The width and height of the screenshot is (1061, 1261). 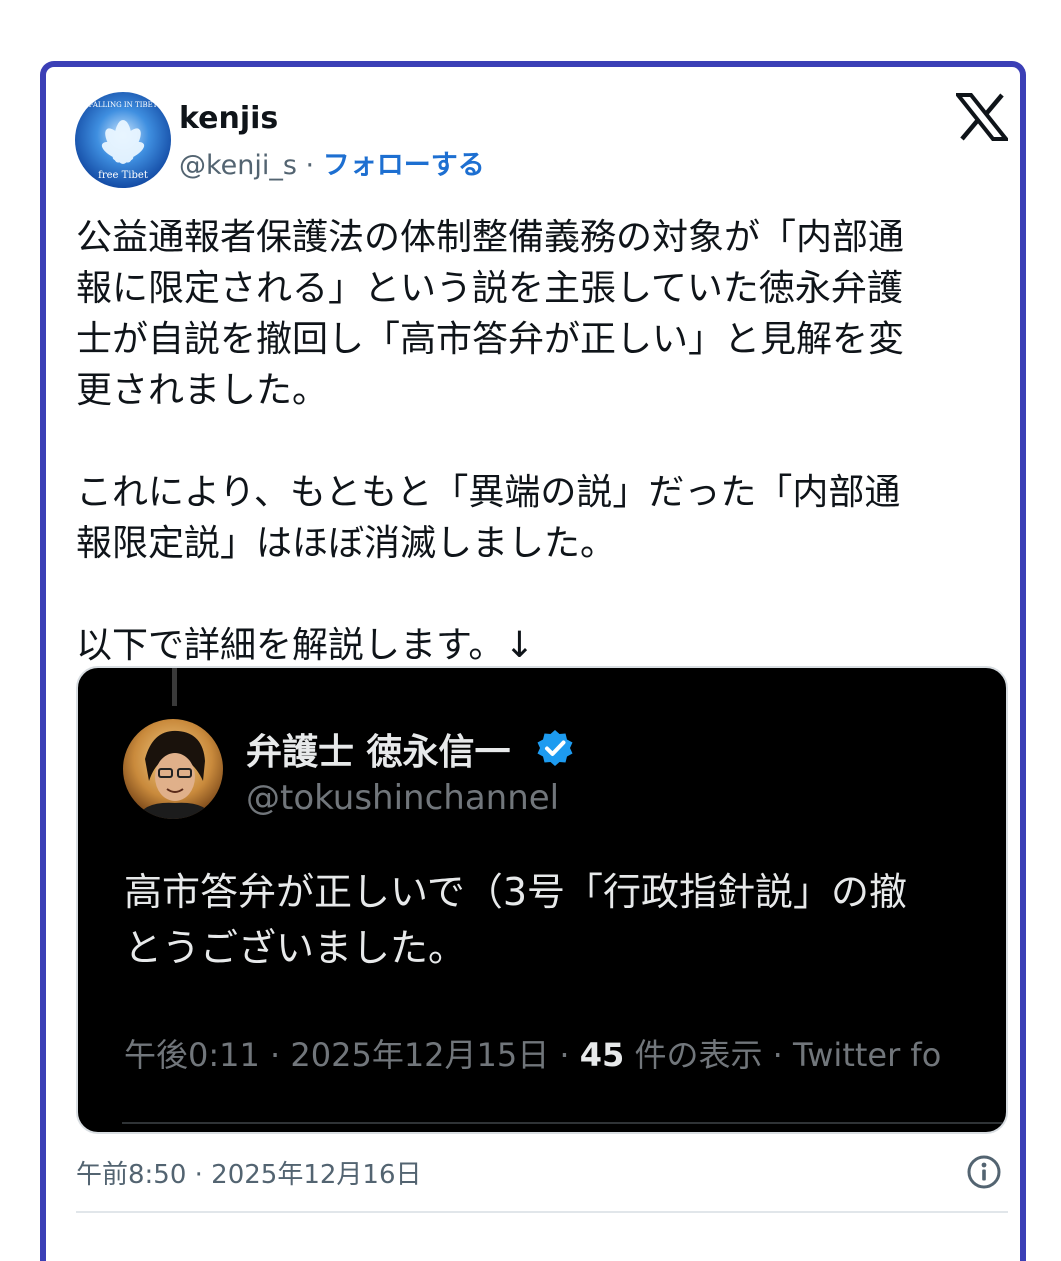 What do you see at coordinates (984, 1172) in the screenshot?
I see `info-icon` at bounding box center [984, 1172].